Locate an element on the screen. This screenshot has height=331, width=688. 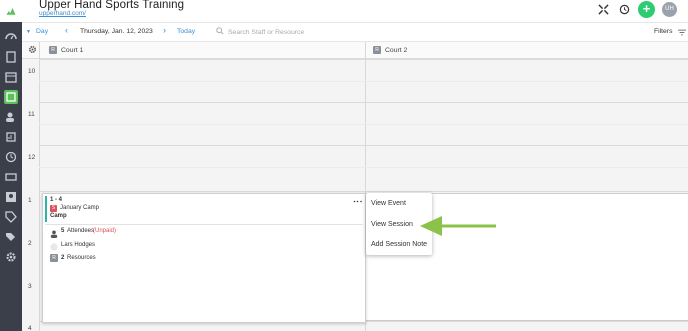
unpaid-status: (Unpaid) is located at coordinates (105, 231).